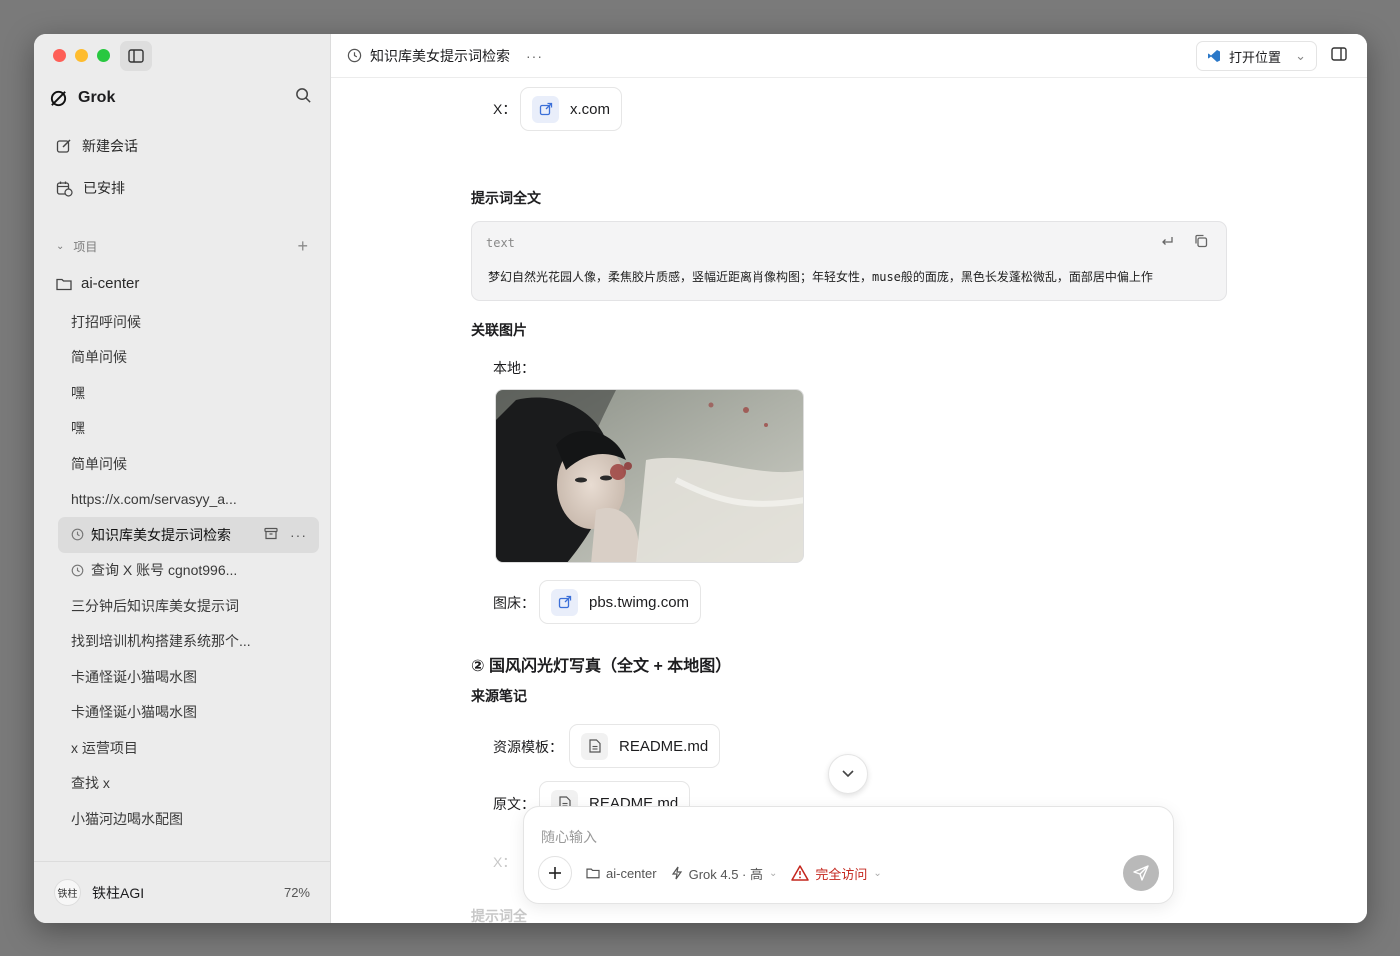 Image resolution: width=1400 pixels, height=956 pixels. I want to click on close-window-button, so click(59, 55).